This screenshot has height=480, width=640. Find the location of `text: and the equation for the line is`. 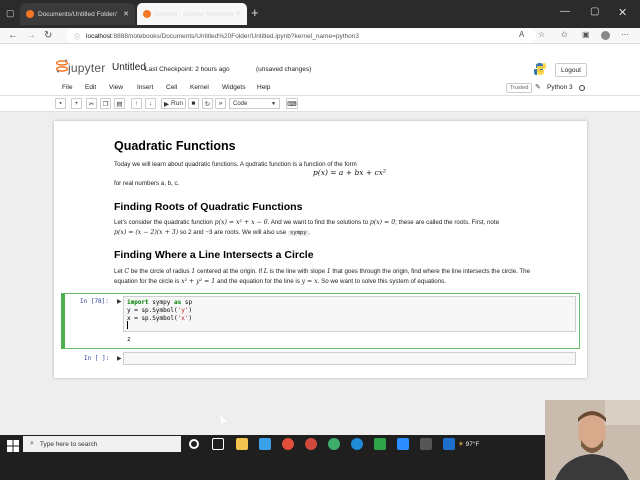

text: and the equation for the line is is located at coordinates (258, 281).